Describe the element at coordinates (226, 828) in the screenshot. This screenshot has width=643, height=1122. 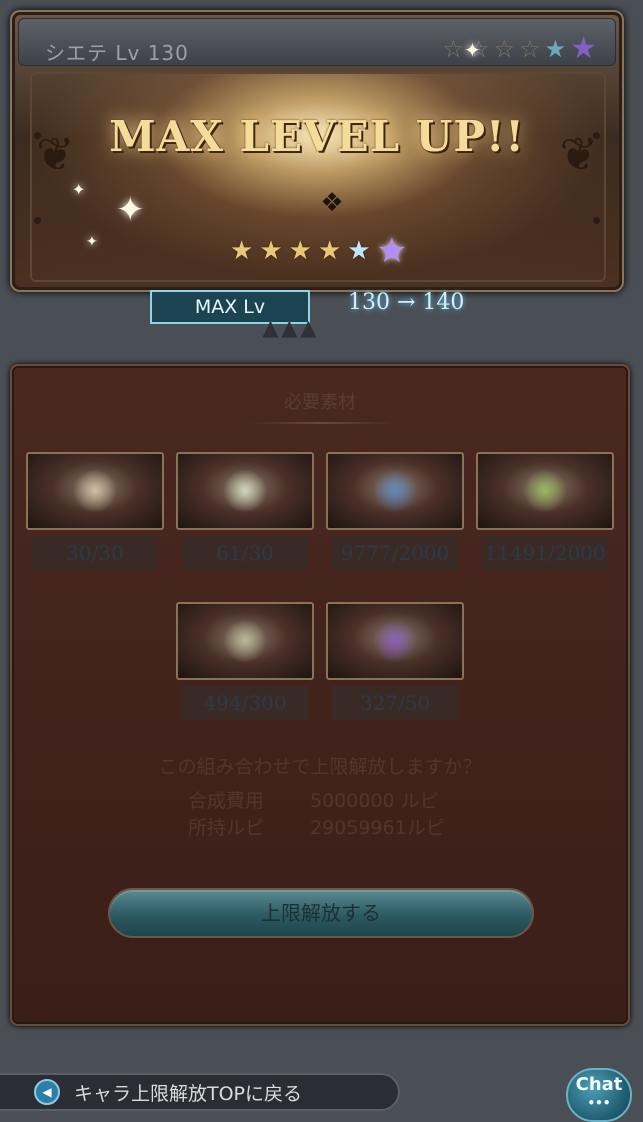
I see `owned-rupie-label: 所持ルピ` at that location.